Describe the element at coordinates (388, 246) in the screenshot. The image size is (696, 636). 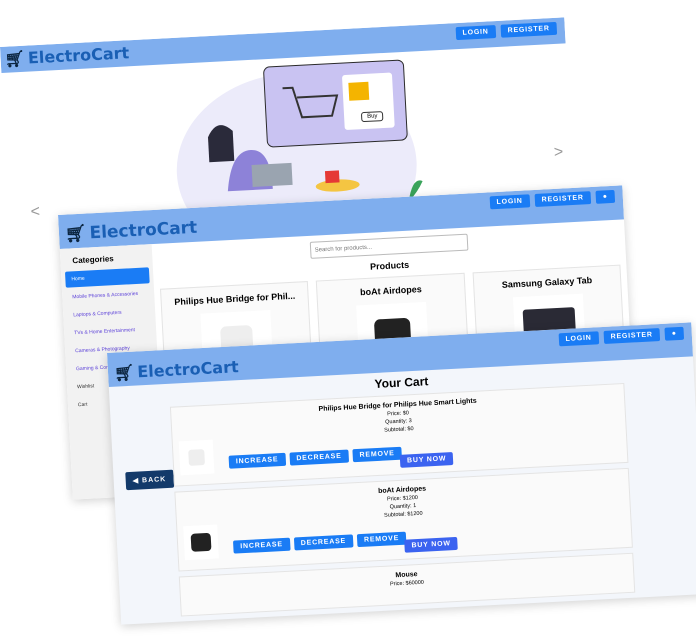
I see `search-input` at that location.